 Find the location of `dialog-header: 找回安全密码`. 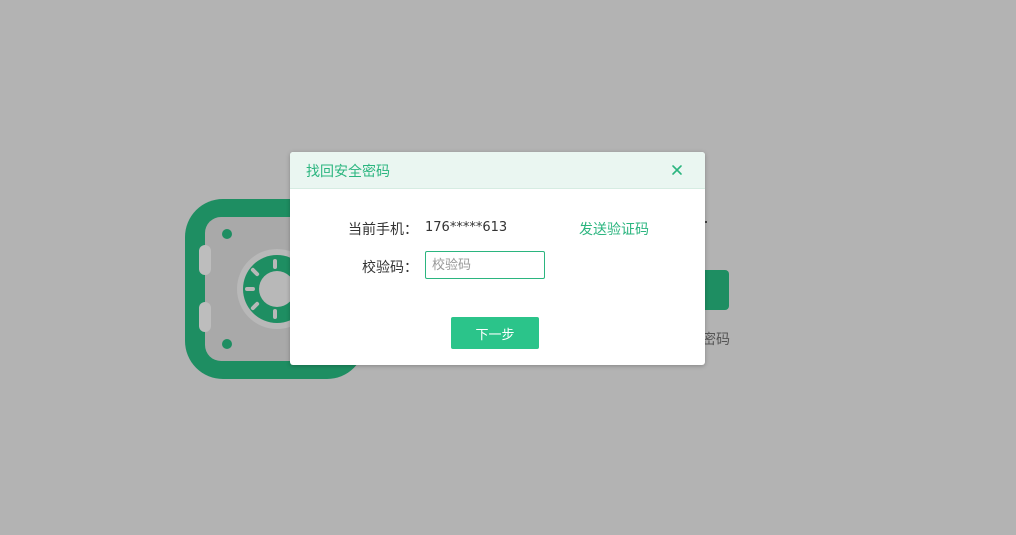

dialog-header: 找回安全密码 is located at coordinates (497, 170).